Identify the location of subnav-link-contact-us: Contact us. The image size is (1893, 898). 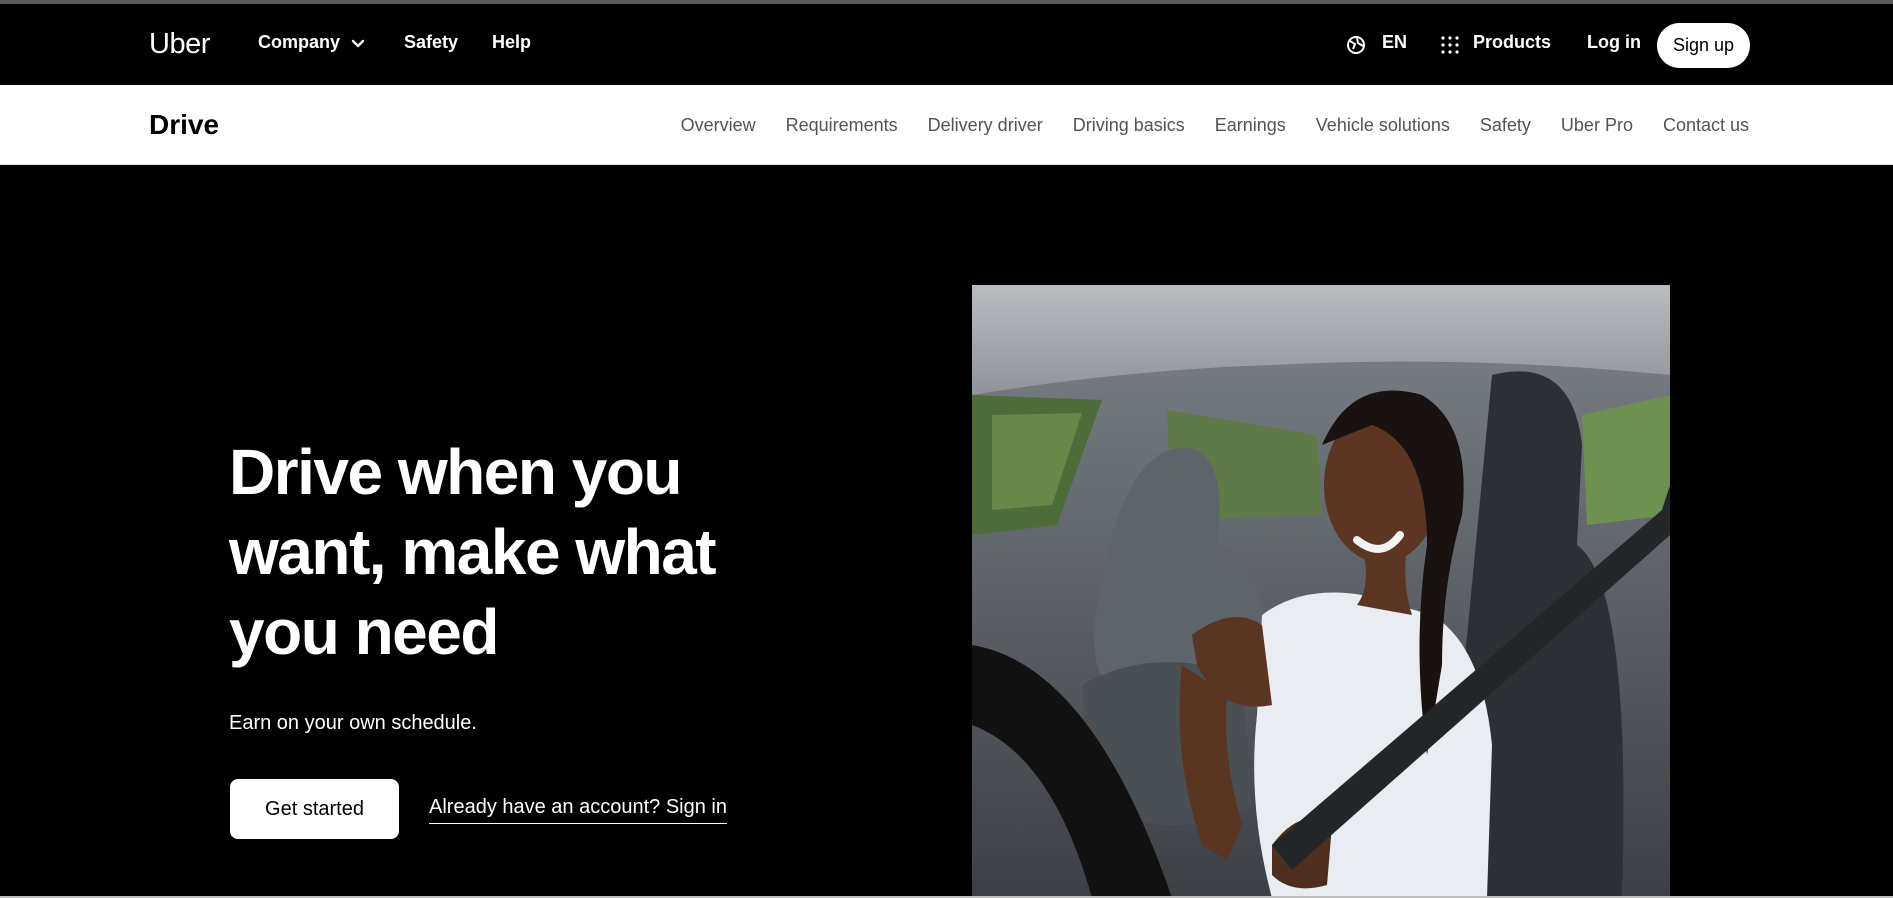
(1706, 125).